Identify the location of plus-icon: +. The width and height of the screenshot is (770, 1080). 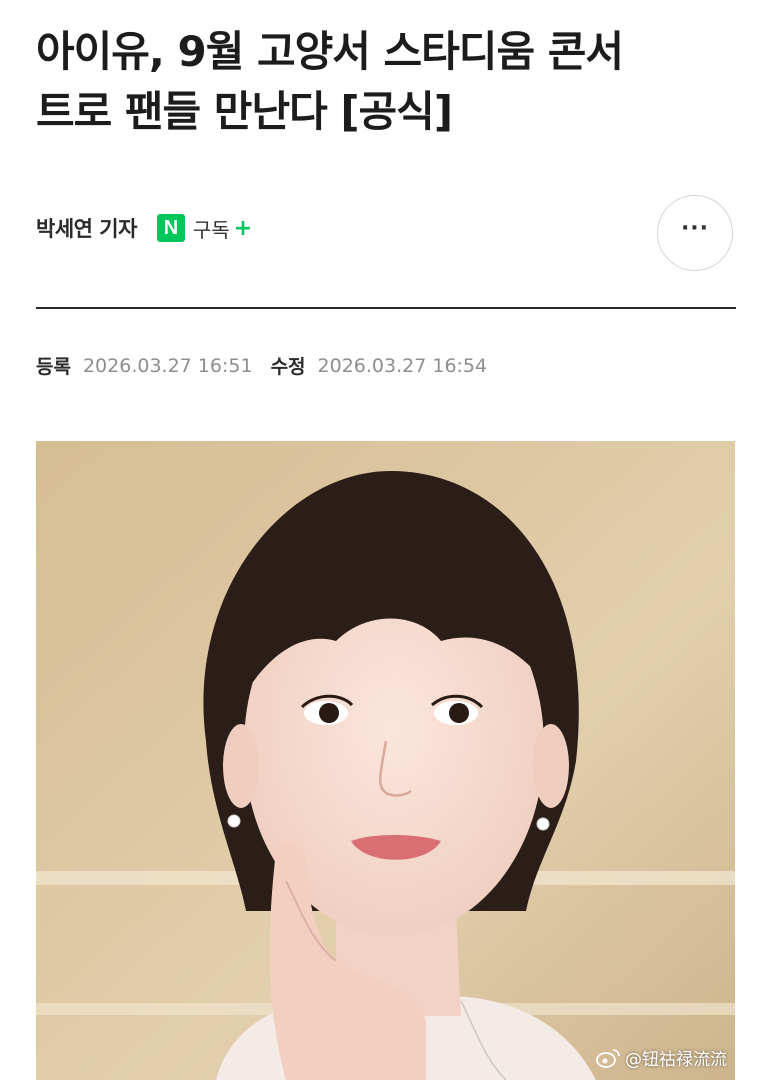
(243, 228).